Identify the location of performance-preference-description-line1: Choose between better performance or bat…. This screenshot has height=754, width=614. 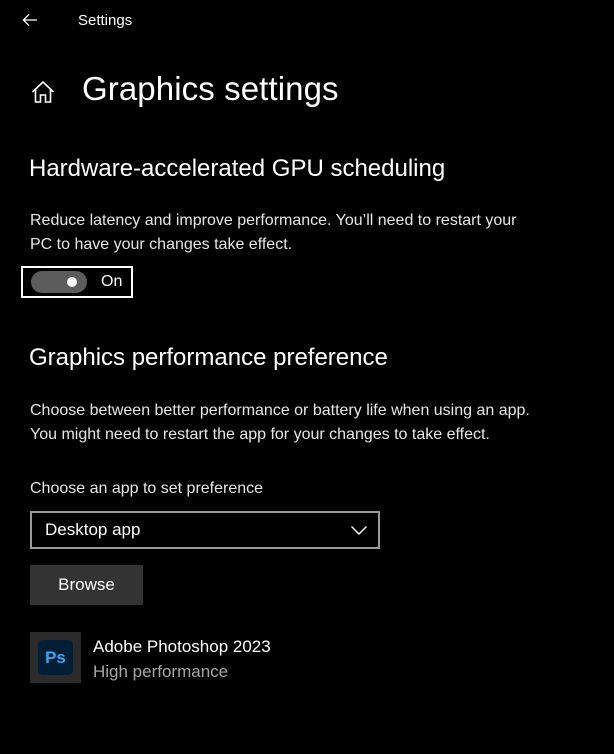
(280, 410).